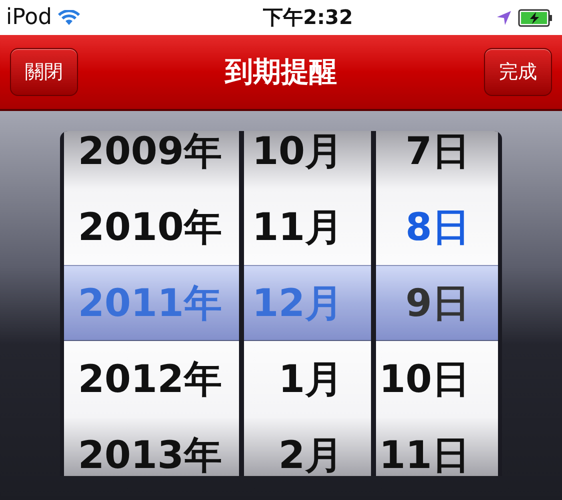 Image resolution: width=562 pixels, height=500 pixels. Describe the element at coordinates (310, 453) in the screenshot. I see `picker-value: 2月` at that location.